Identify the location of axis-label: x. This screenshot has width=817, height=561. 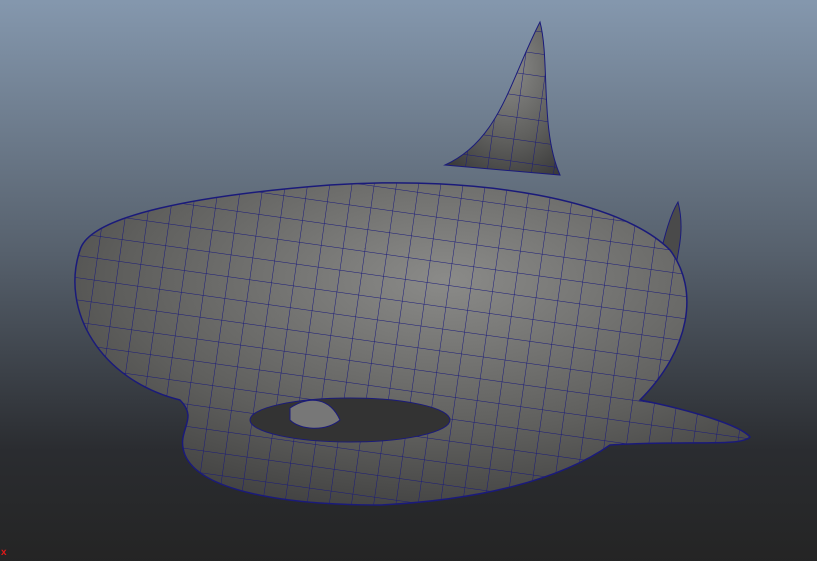
(4, 553).